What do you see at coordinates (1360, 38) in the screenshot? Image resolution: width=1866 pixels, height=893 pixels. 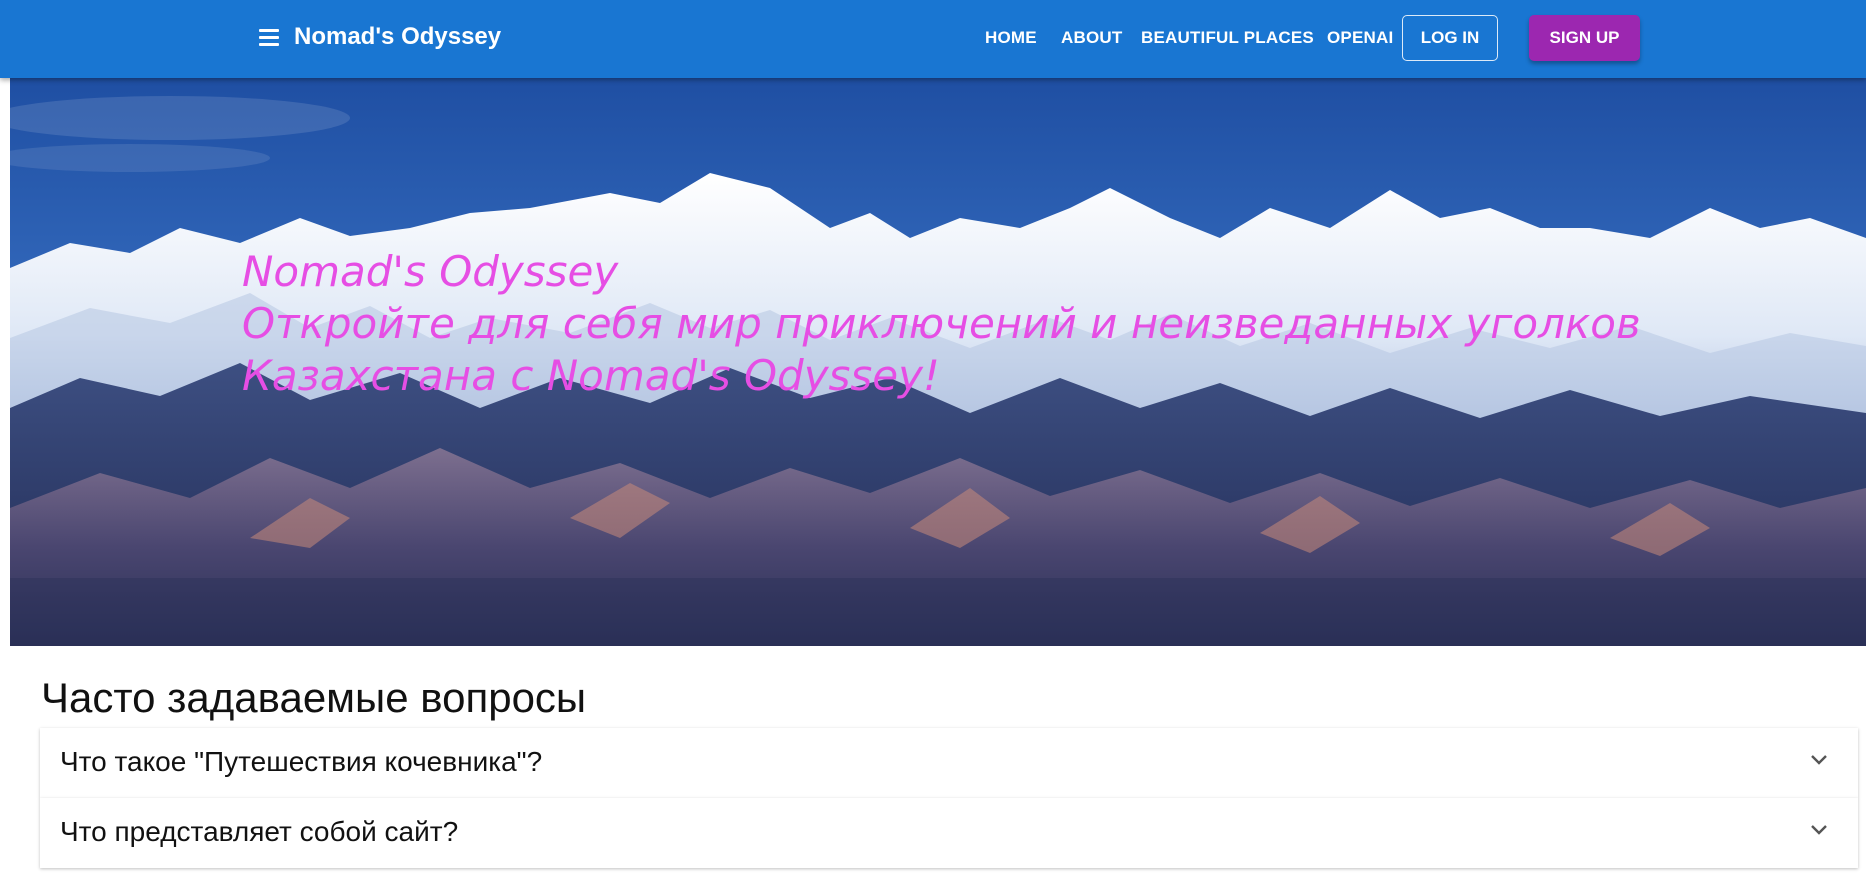 I see `nav-openai: OPENAI` at bounding box center [1360, 38].